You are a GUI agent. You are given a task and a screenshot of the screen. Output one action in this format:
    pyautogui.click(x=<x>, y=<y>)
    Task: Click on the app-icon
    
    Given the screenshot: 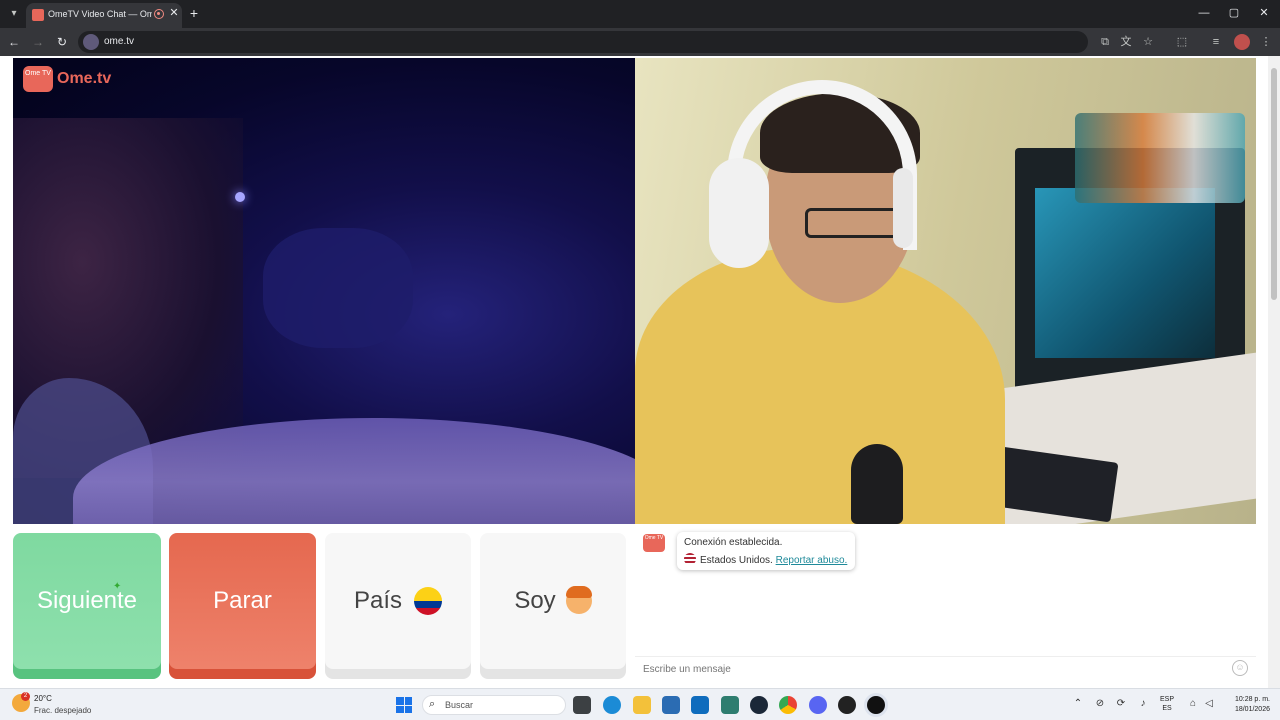 What is the action you would take?
    pyautogui.click(x=730, y=705)
    